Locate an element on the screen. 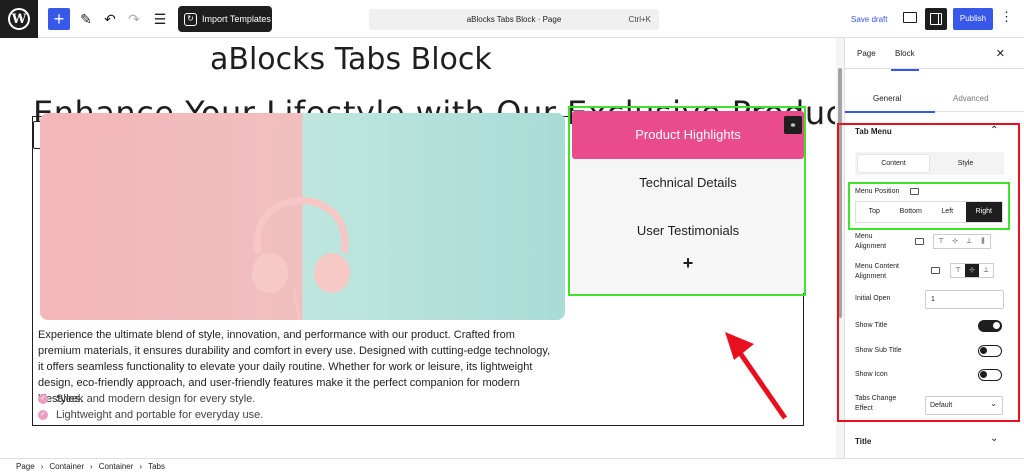  settings-toggle-button is located at coordinates (936, 19).